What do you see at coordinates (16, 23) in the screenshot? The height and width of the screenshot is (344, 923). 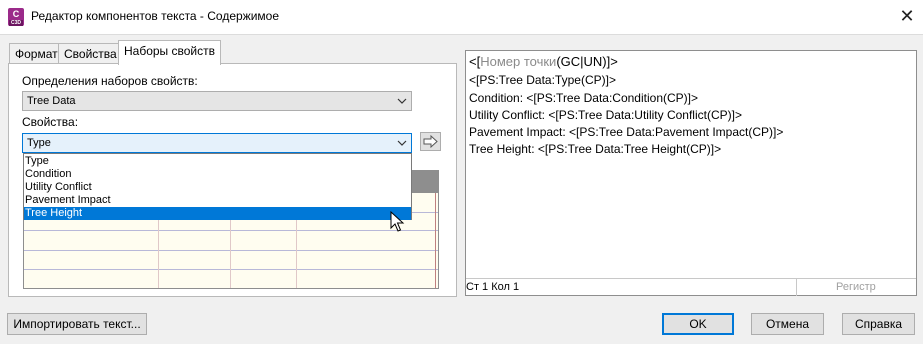 I see `app-icon-sub: C3D` at bounding box center [16, 23].